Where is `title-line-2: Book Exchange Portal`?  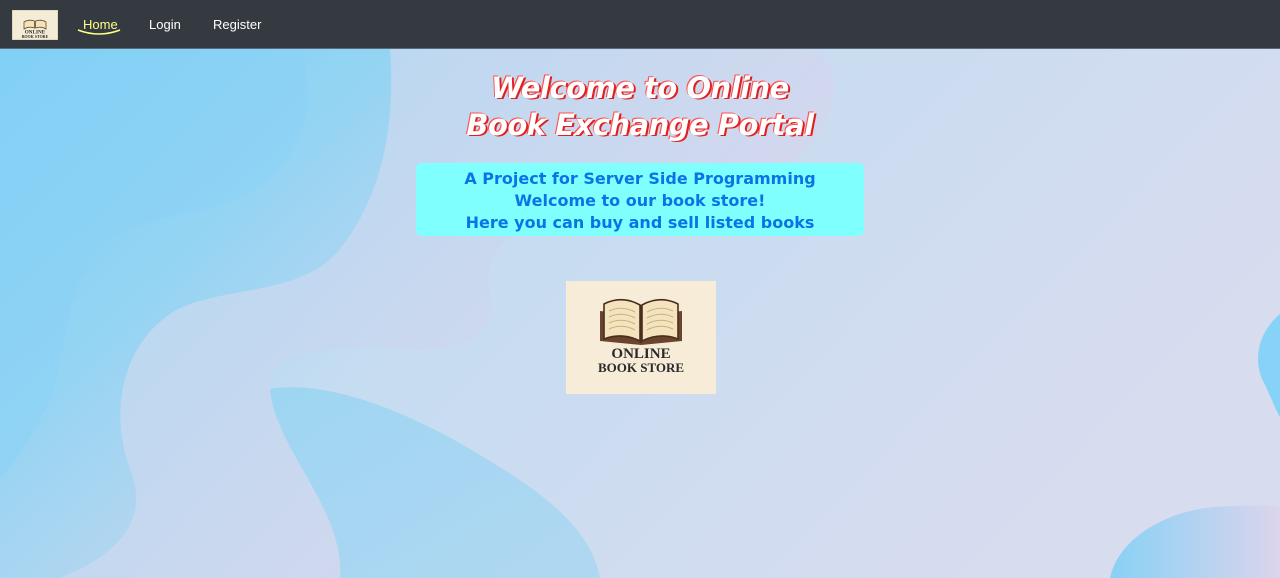 title-line-2: Book Exchange Portal is located at coordinates (640, 125).